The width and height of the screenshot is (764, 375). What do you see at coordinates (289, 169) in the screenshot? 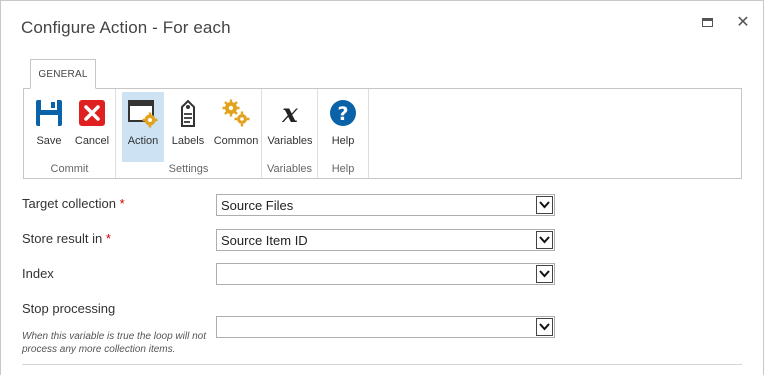
I see `group-label-variables: Variables` at bounding box center [289, 169].